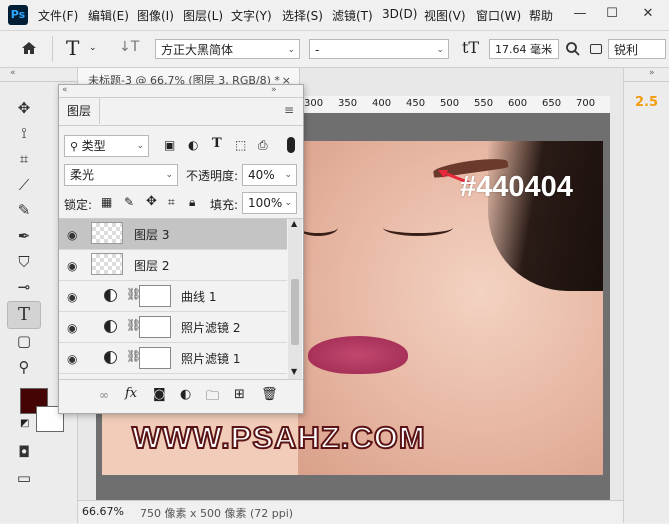 This screenshot has width=669, height=524. I want to click on menu-type: 文字(Y), so click(251, 15).